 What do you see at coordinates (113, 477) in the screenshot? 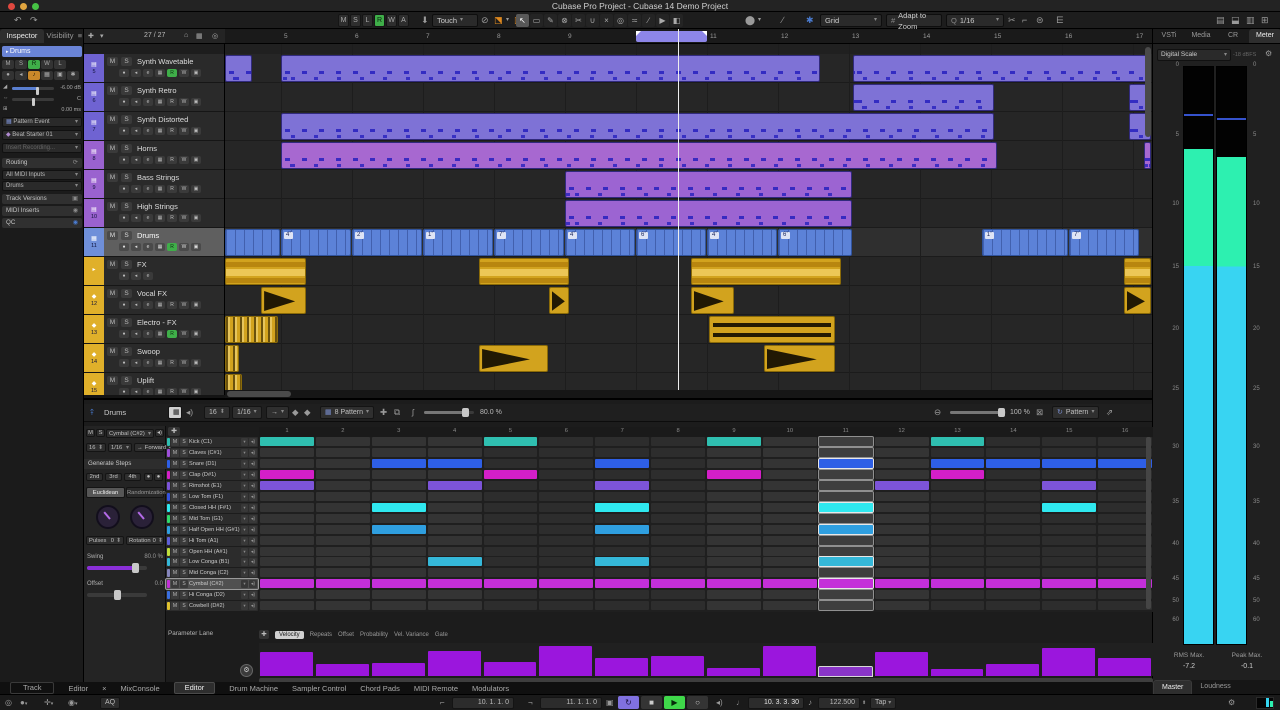
I see `every-3rd-button: 3rd` at bounding box center [113, 477].